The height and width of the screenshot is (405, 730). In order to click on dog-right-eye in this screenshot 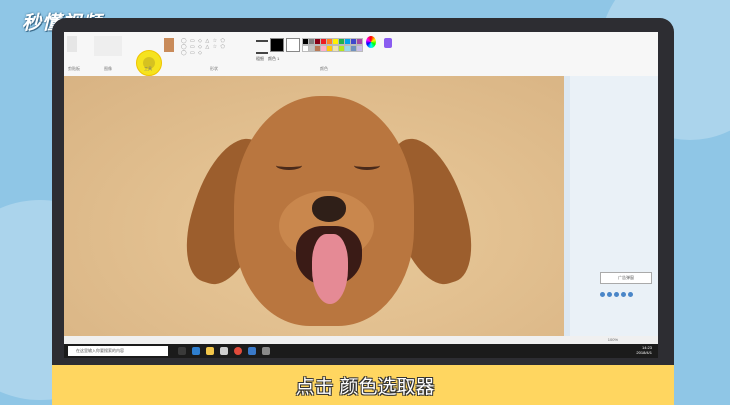, I will do `click(367, 165)`.